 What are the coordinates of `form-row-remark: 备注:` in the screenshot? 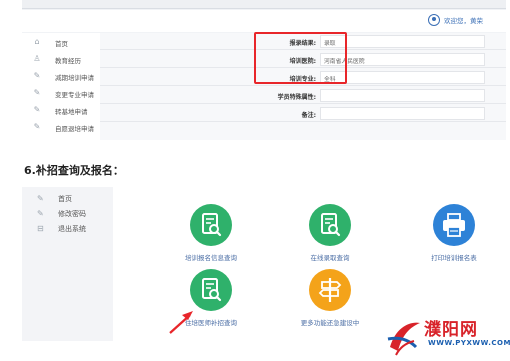 It's located at (303, 113).